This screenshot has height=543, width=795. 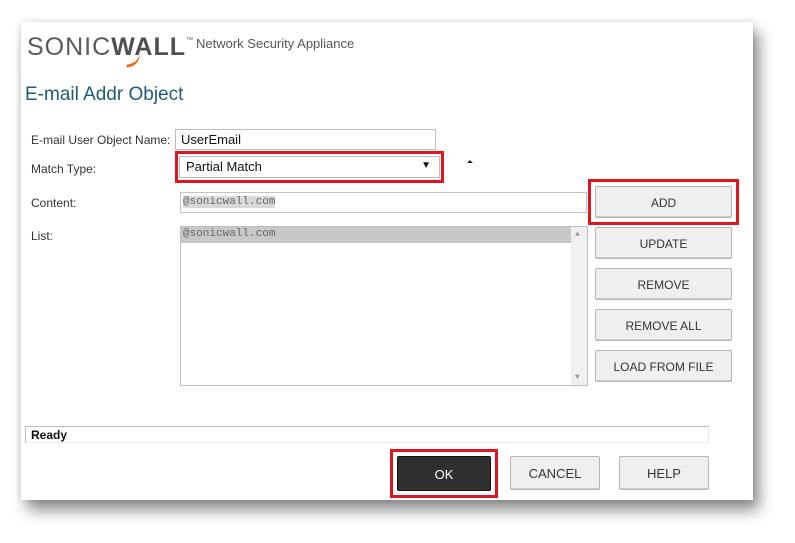 I want to click on cancel-button: CANCEL, so click(x=555, y=473).